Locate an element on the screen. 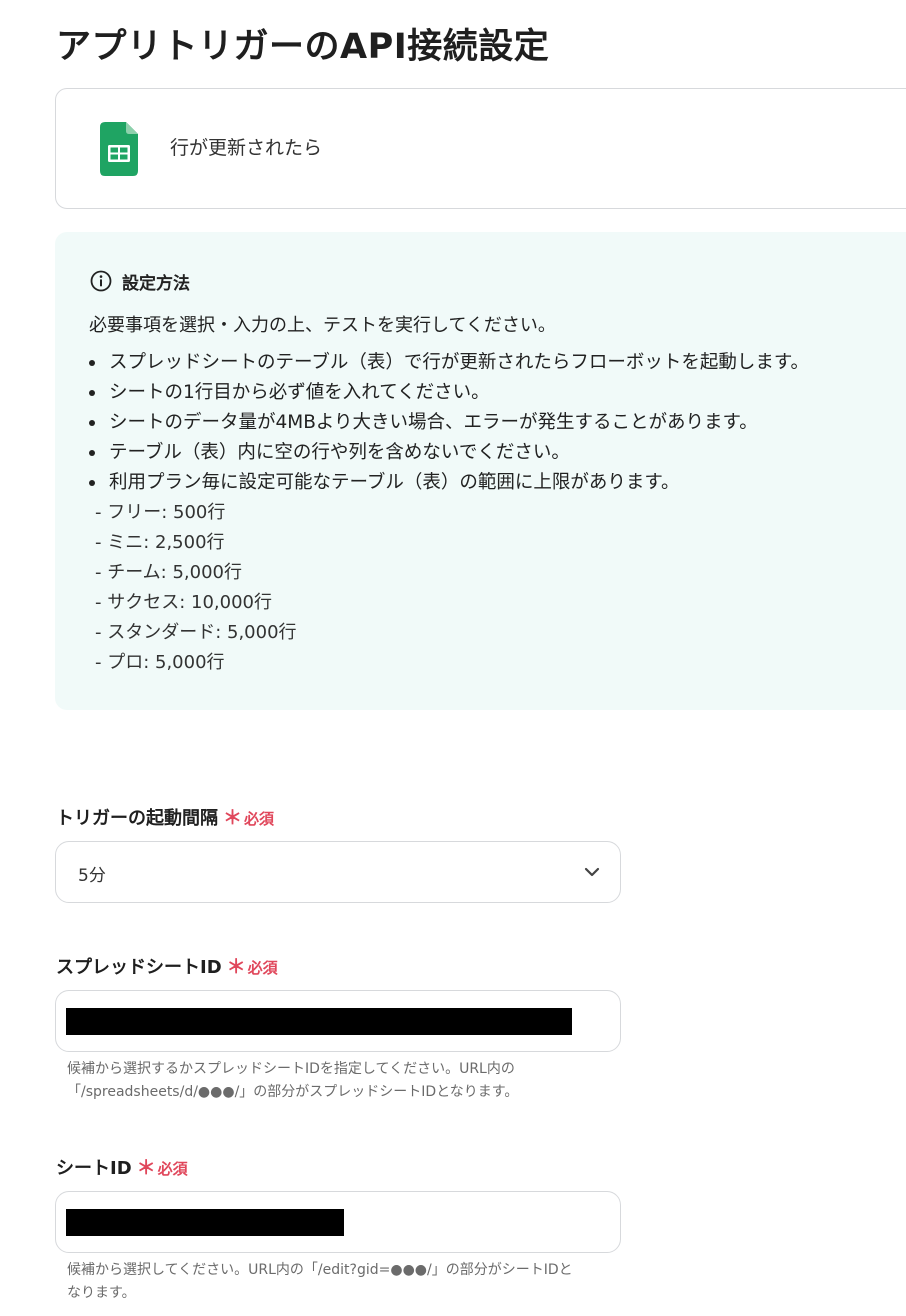 This screenshot has width=906, height=1316. info-bullet: 利用プラン毎に設定可能なテーブル（表）の範囲に上限があります。 is located at coordinates (449, 483).